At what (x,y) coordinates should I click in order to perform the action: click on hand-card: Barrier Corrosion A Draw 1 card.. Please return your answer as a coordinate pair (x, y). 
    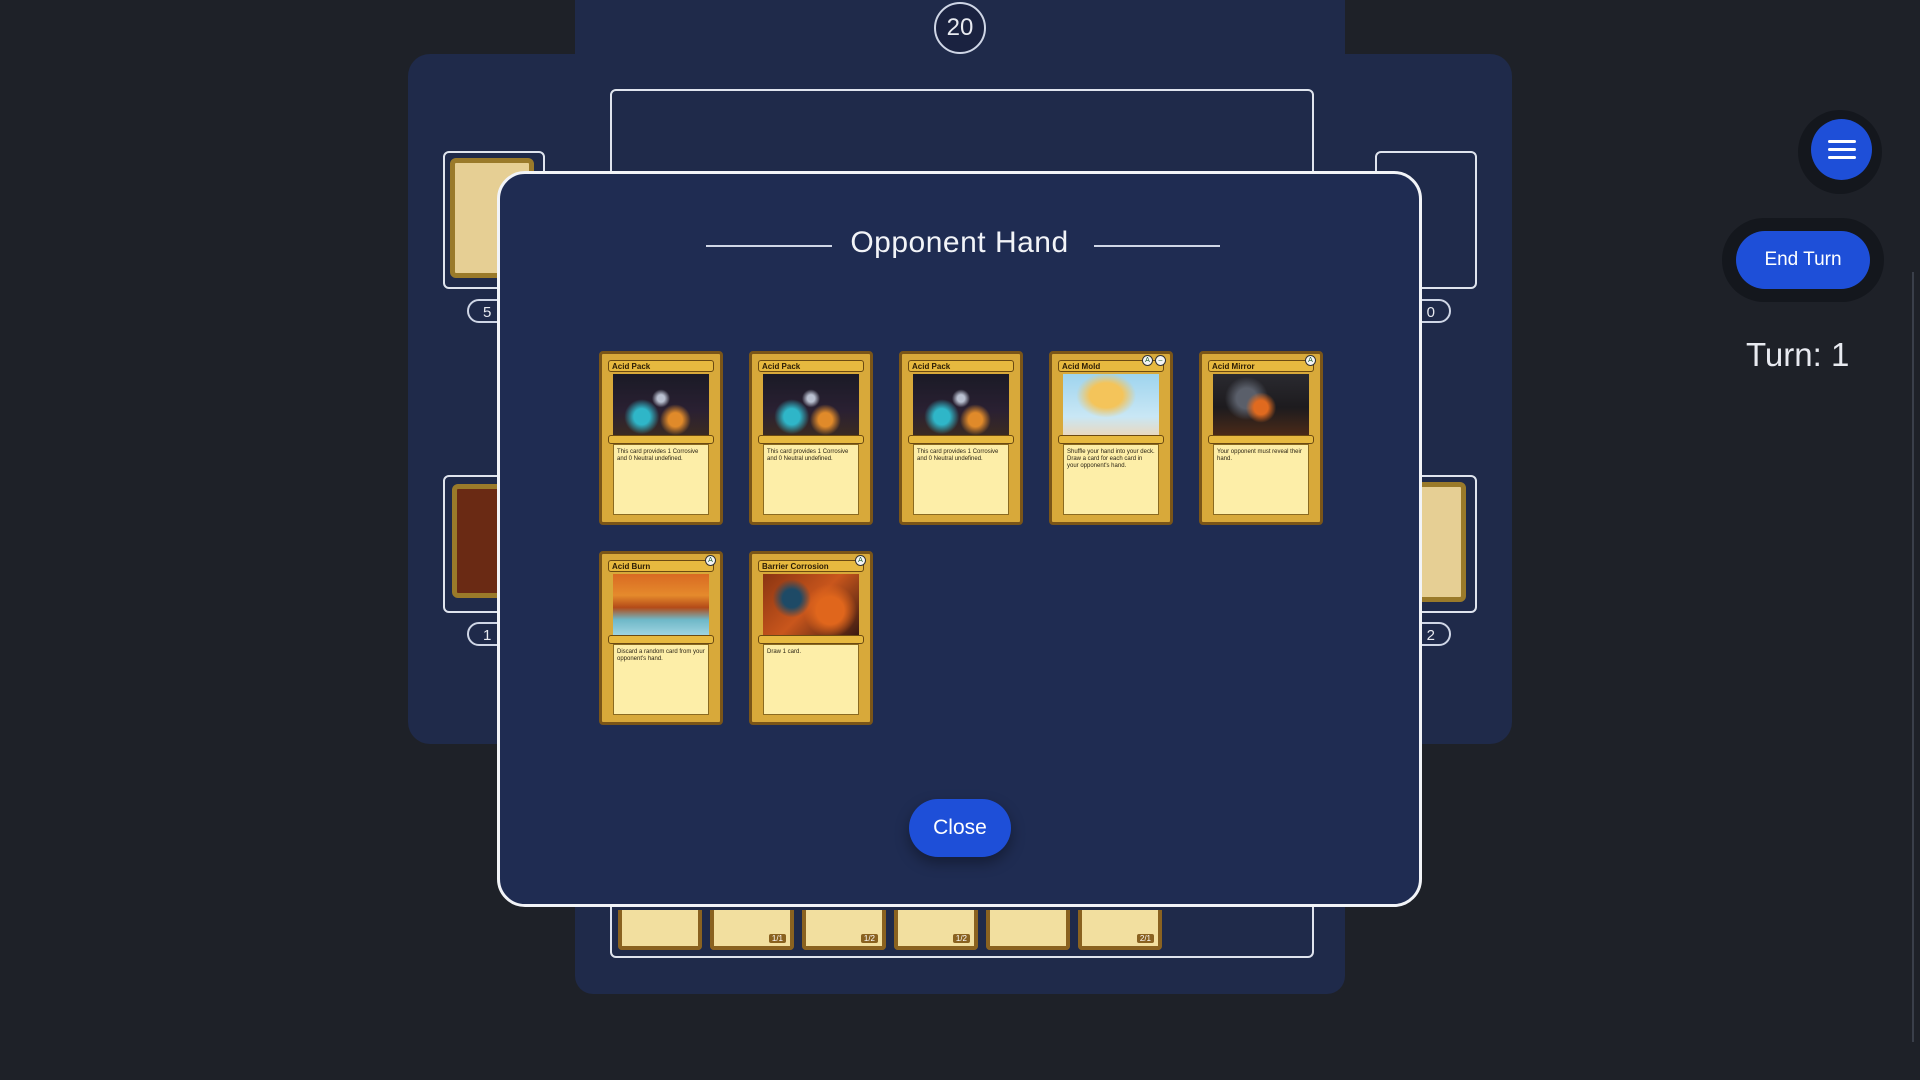
    Looking at the image, I should click on (811, 638).